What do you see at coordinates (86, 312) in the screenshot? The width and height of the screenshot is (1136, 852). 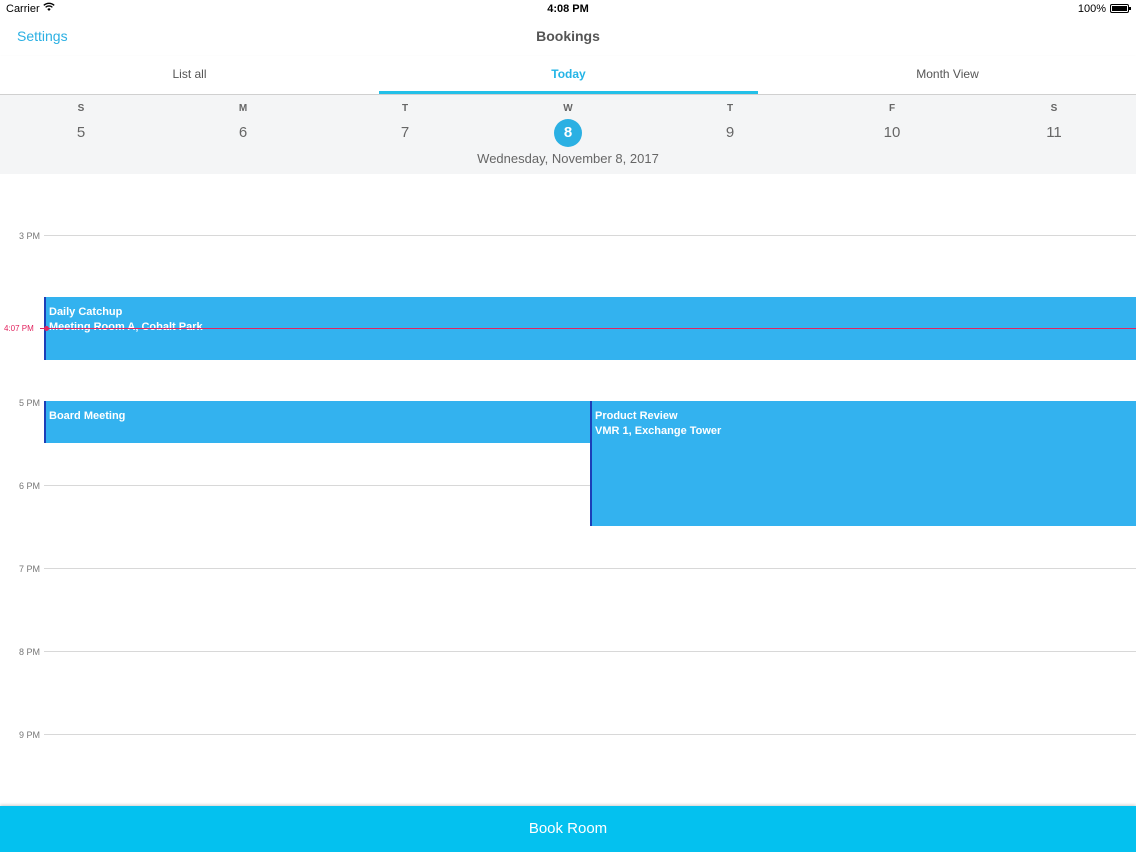 I see `event-title: Daily Catchup` at bounding box center [86, 312].